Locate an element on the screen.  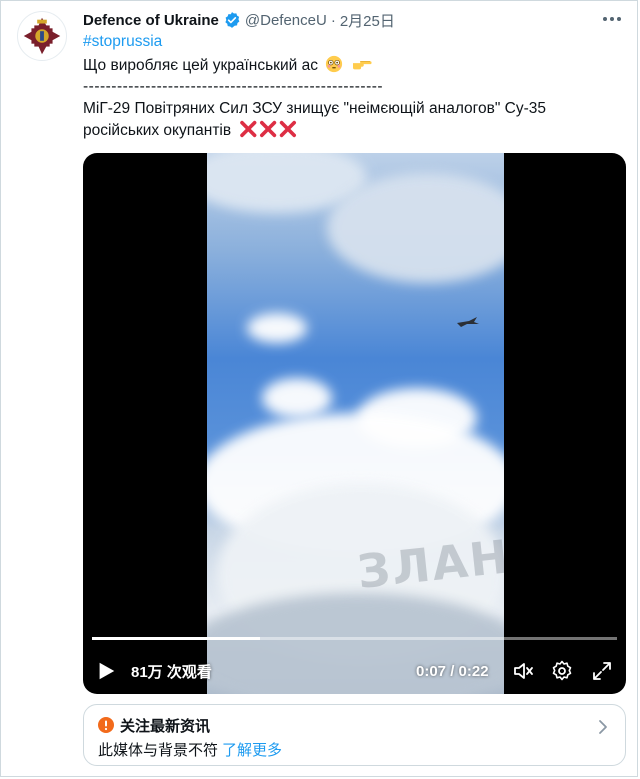
fullscreen-icon is located at coordinates (602, 671).